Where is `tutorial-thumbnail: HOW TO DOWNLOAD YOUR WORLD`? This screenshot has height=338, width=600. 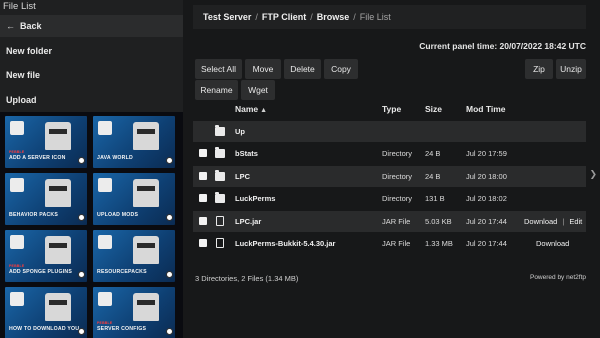
tutorial-thumbnail: HOW TO DOWNLOAD YOUR WORLD is located at coordinates (46, 312).